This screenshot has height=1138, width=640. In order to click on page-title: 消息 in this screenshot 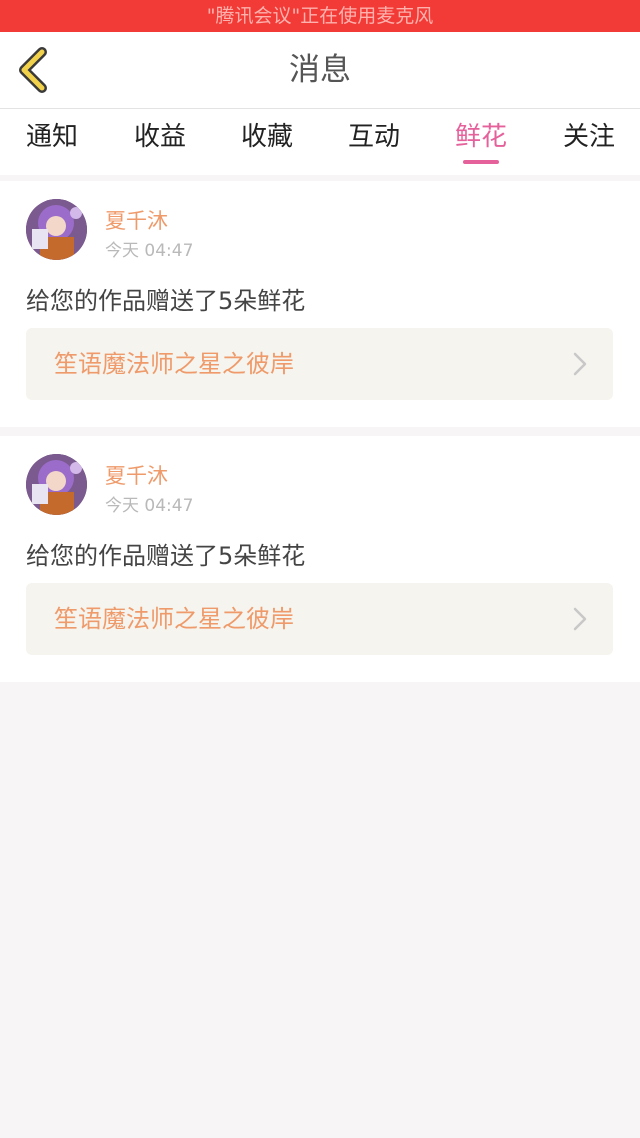, I will do `click(320, 70)`.